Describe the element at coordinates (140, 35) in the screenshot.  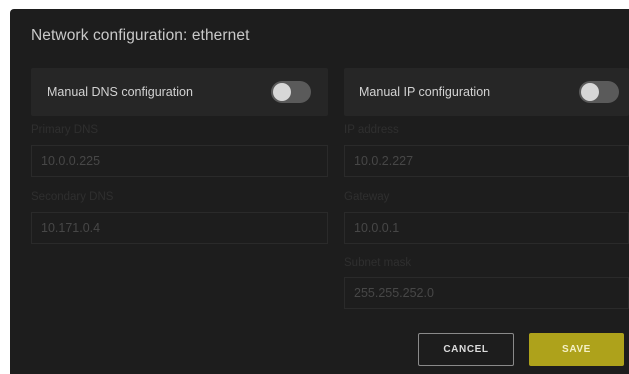
I see `dialog-title: Network configuration: ethernet` at that location.